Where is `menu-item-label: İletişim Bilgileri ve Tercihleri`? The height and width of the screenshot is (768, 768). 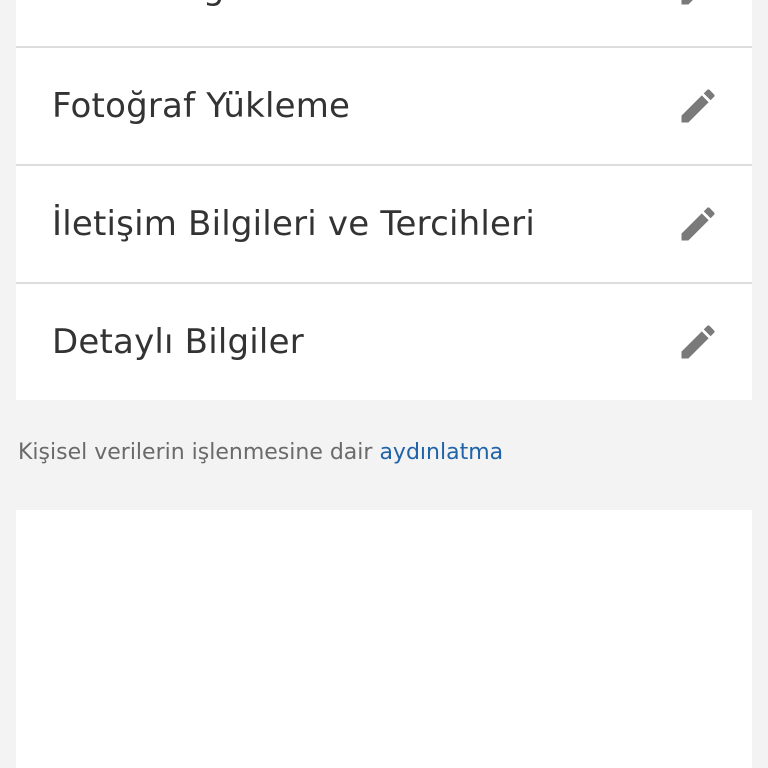 menu-item-label: İletişim Bilgileri ve Tercihleri is located at coordinates (293, 224).